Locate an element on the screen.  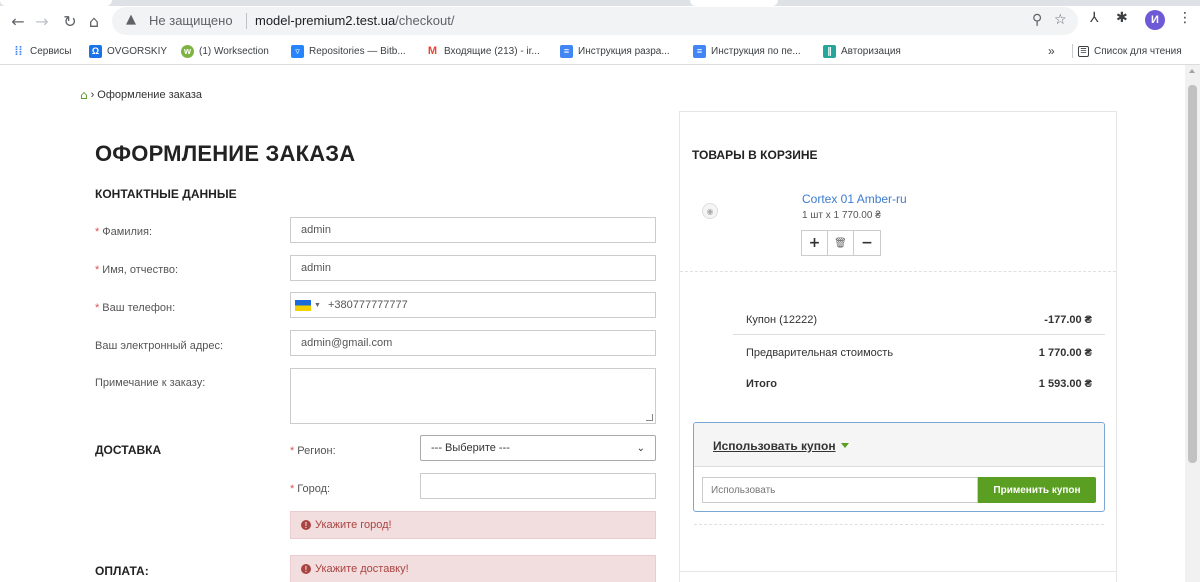
totals-separator is located at coordinates (919, 334).